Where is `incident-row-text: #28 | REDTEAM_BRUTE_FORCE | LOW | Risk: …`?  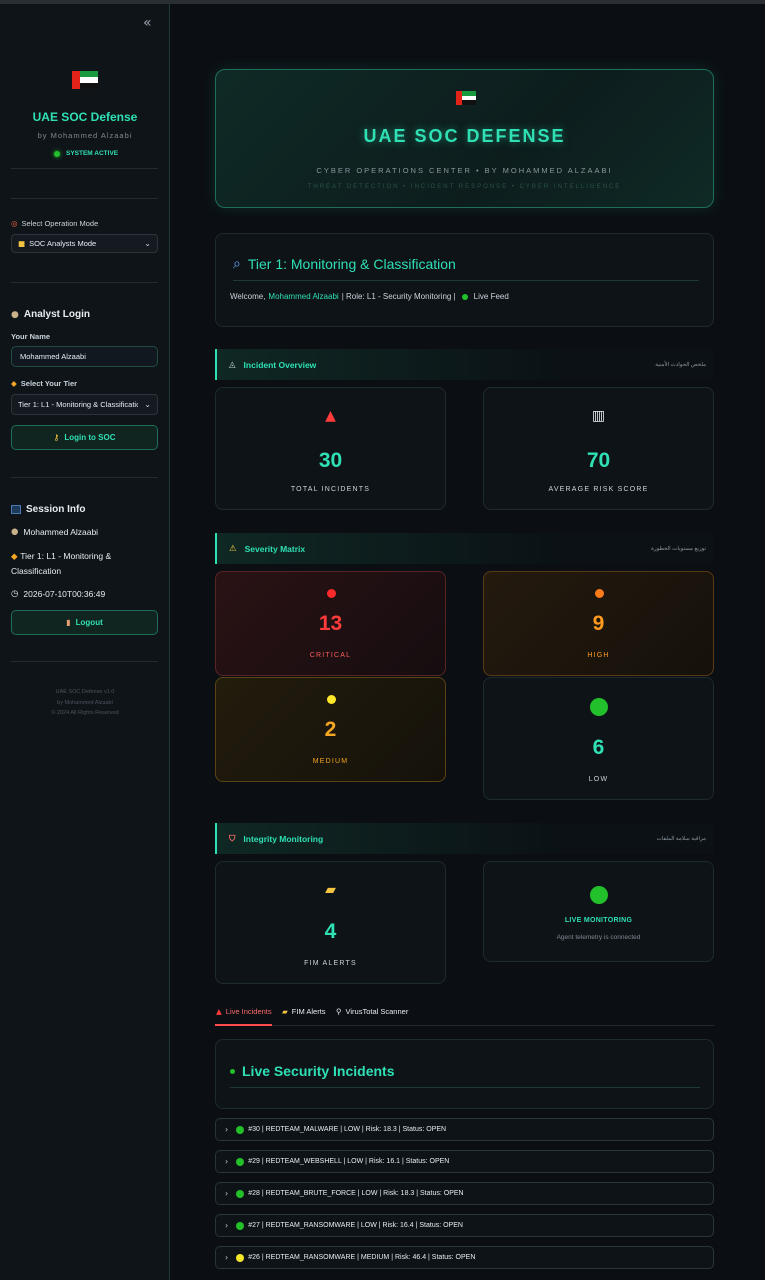 incident-row-text: #28 | REDTEAM_BRUTE_FORCE | LOW | Risk: … is located at coordinates (356, 1193).